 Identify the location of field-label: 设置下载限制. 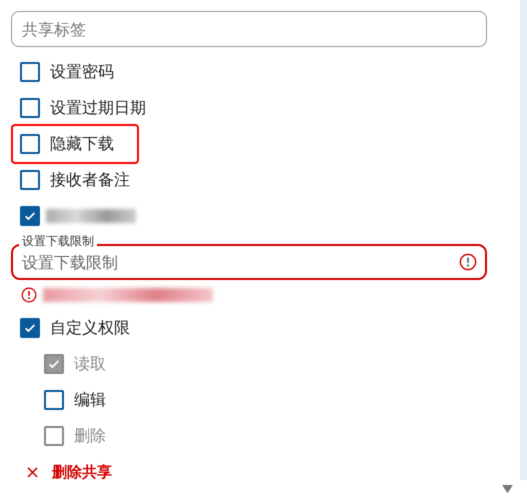
(58, 241).